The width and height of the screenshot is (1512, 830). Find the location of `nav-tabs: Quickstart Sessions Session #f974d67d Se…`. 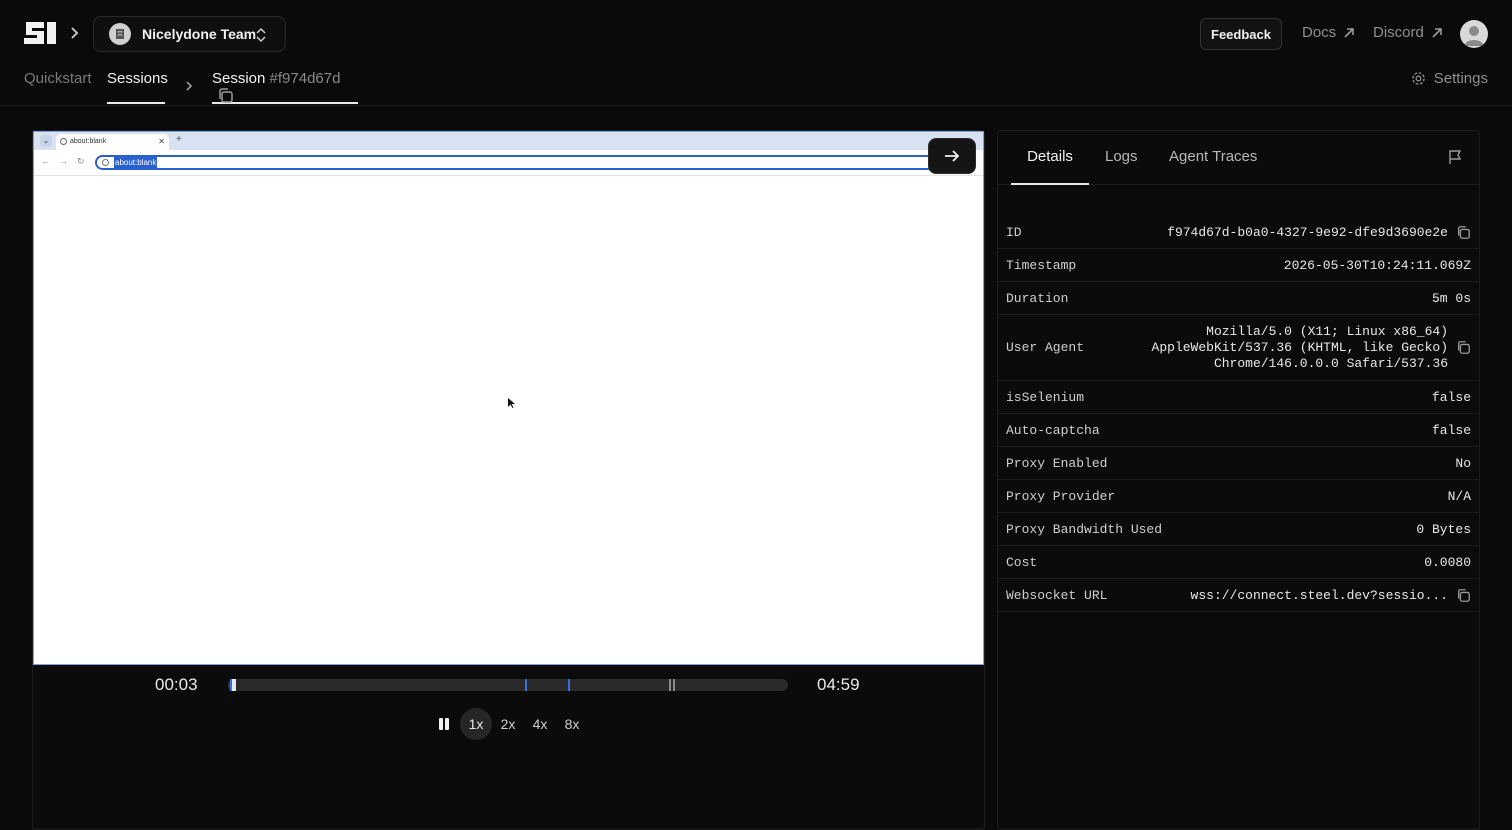

nav-tabs: Quickstart Sessions Session #f974d67d Se… is located at coordinates (756, 83).